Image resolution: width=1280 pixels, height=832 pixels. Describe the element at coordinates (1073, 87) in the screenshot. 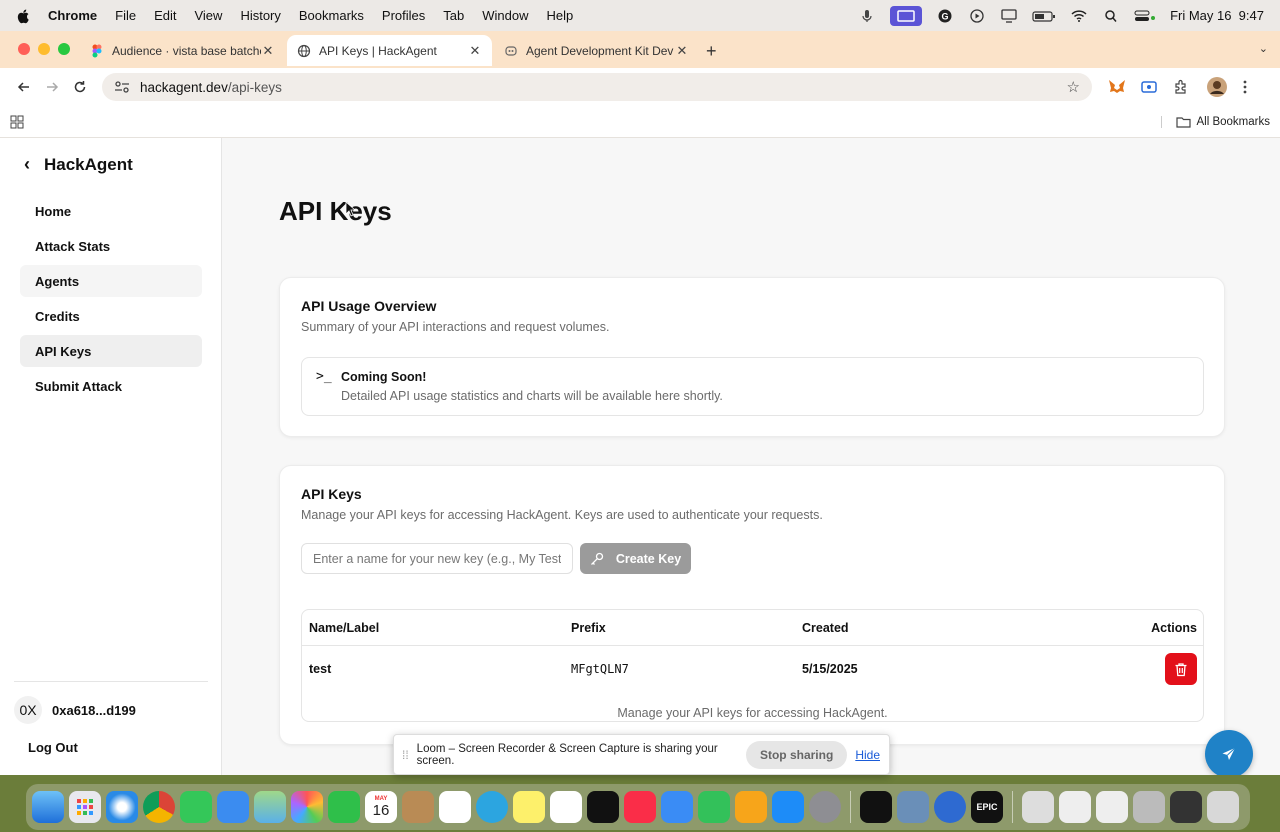

I see `bookmark-star-icon: ☆` at that location.